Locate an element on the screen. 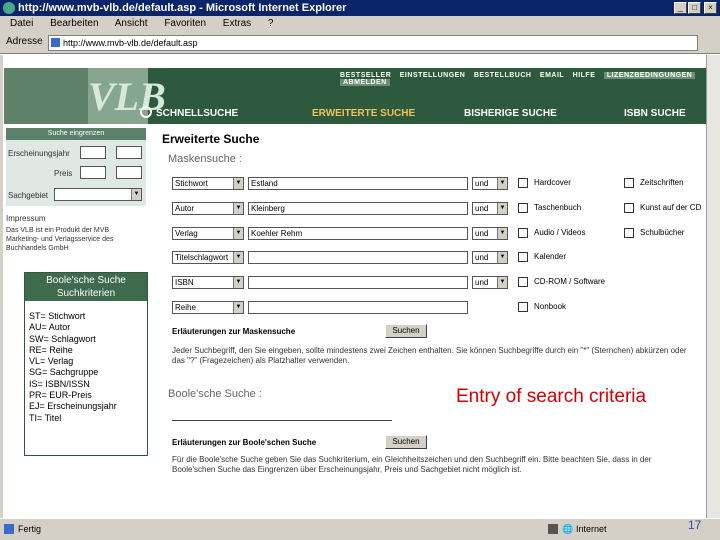 This screenshot has height=540, width=720. checkbox-taschenbuch is located at coordinates (523, 208).